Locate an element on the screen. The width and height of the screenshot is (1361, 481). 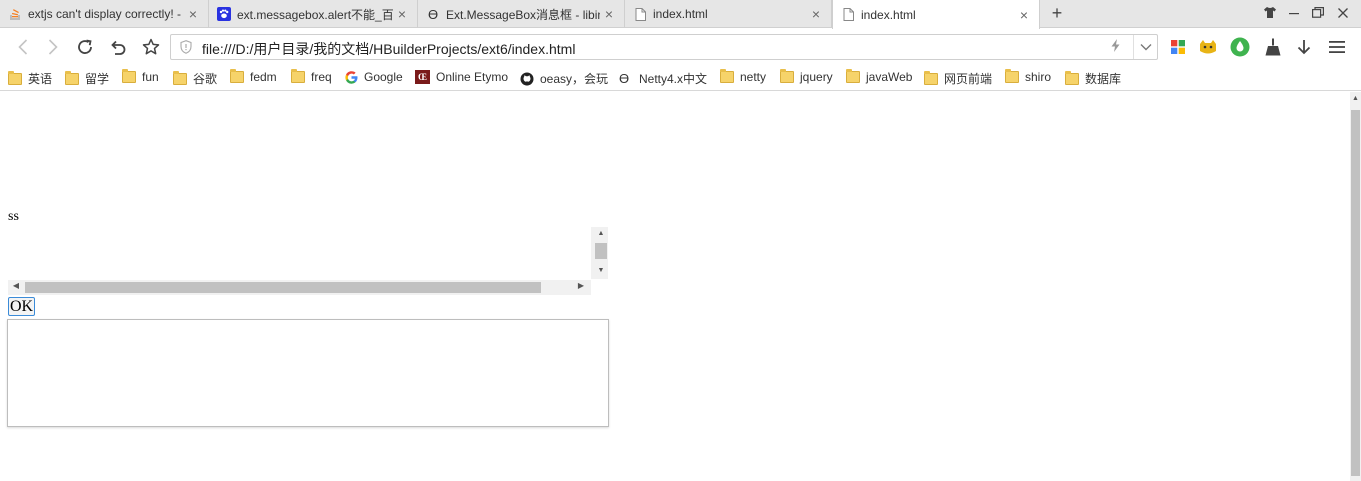
bookmark-label: 谷歌 is located at coordinates (205, 79).